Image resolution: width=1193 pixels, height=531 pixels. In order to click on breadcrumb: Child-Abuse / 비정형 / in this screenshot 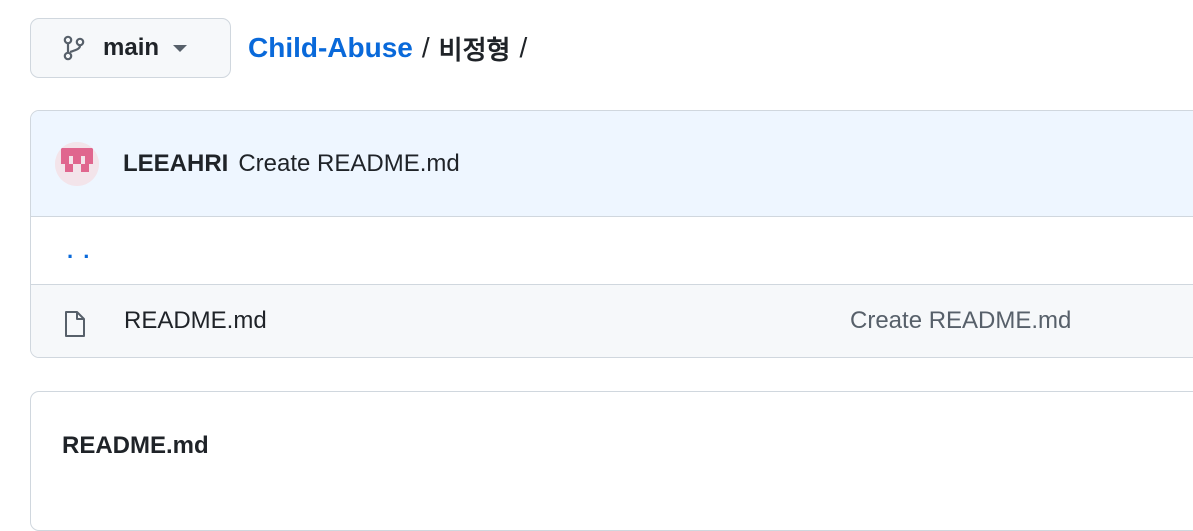, I will do `click(392, 48)`.